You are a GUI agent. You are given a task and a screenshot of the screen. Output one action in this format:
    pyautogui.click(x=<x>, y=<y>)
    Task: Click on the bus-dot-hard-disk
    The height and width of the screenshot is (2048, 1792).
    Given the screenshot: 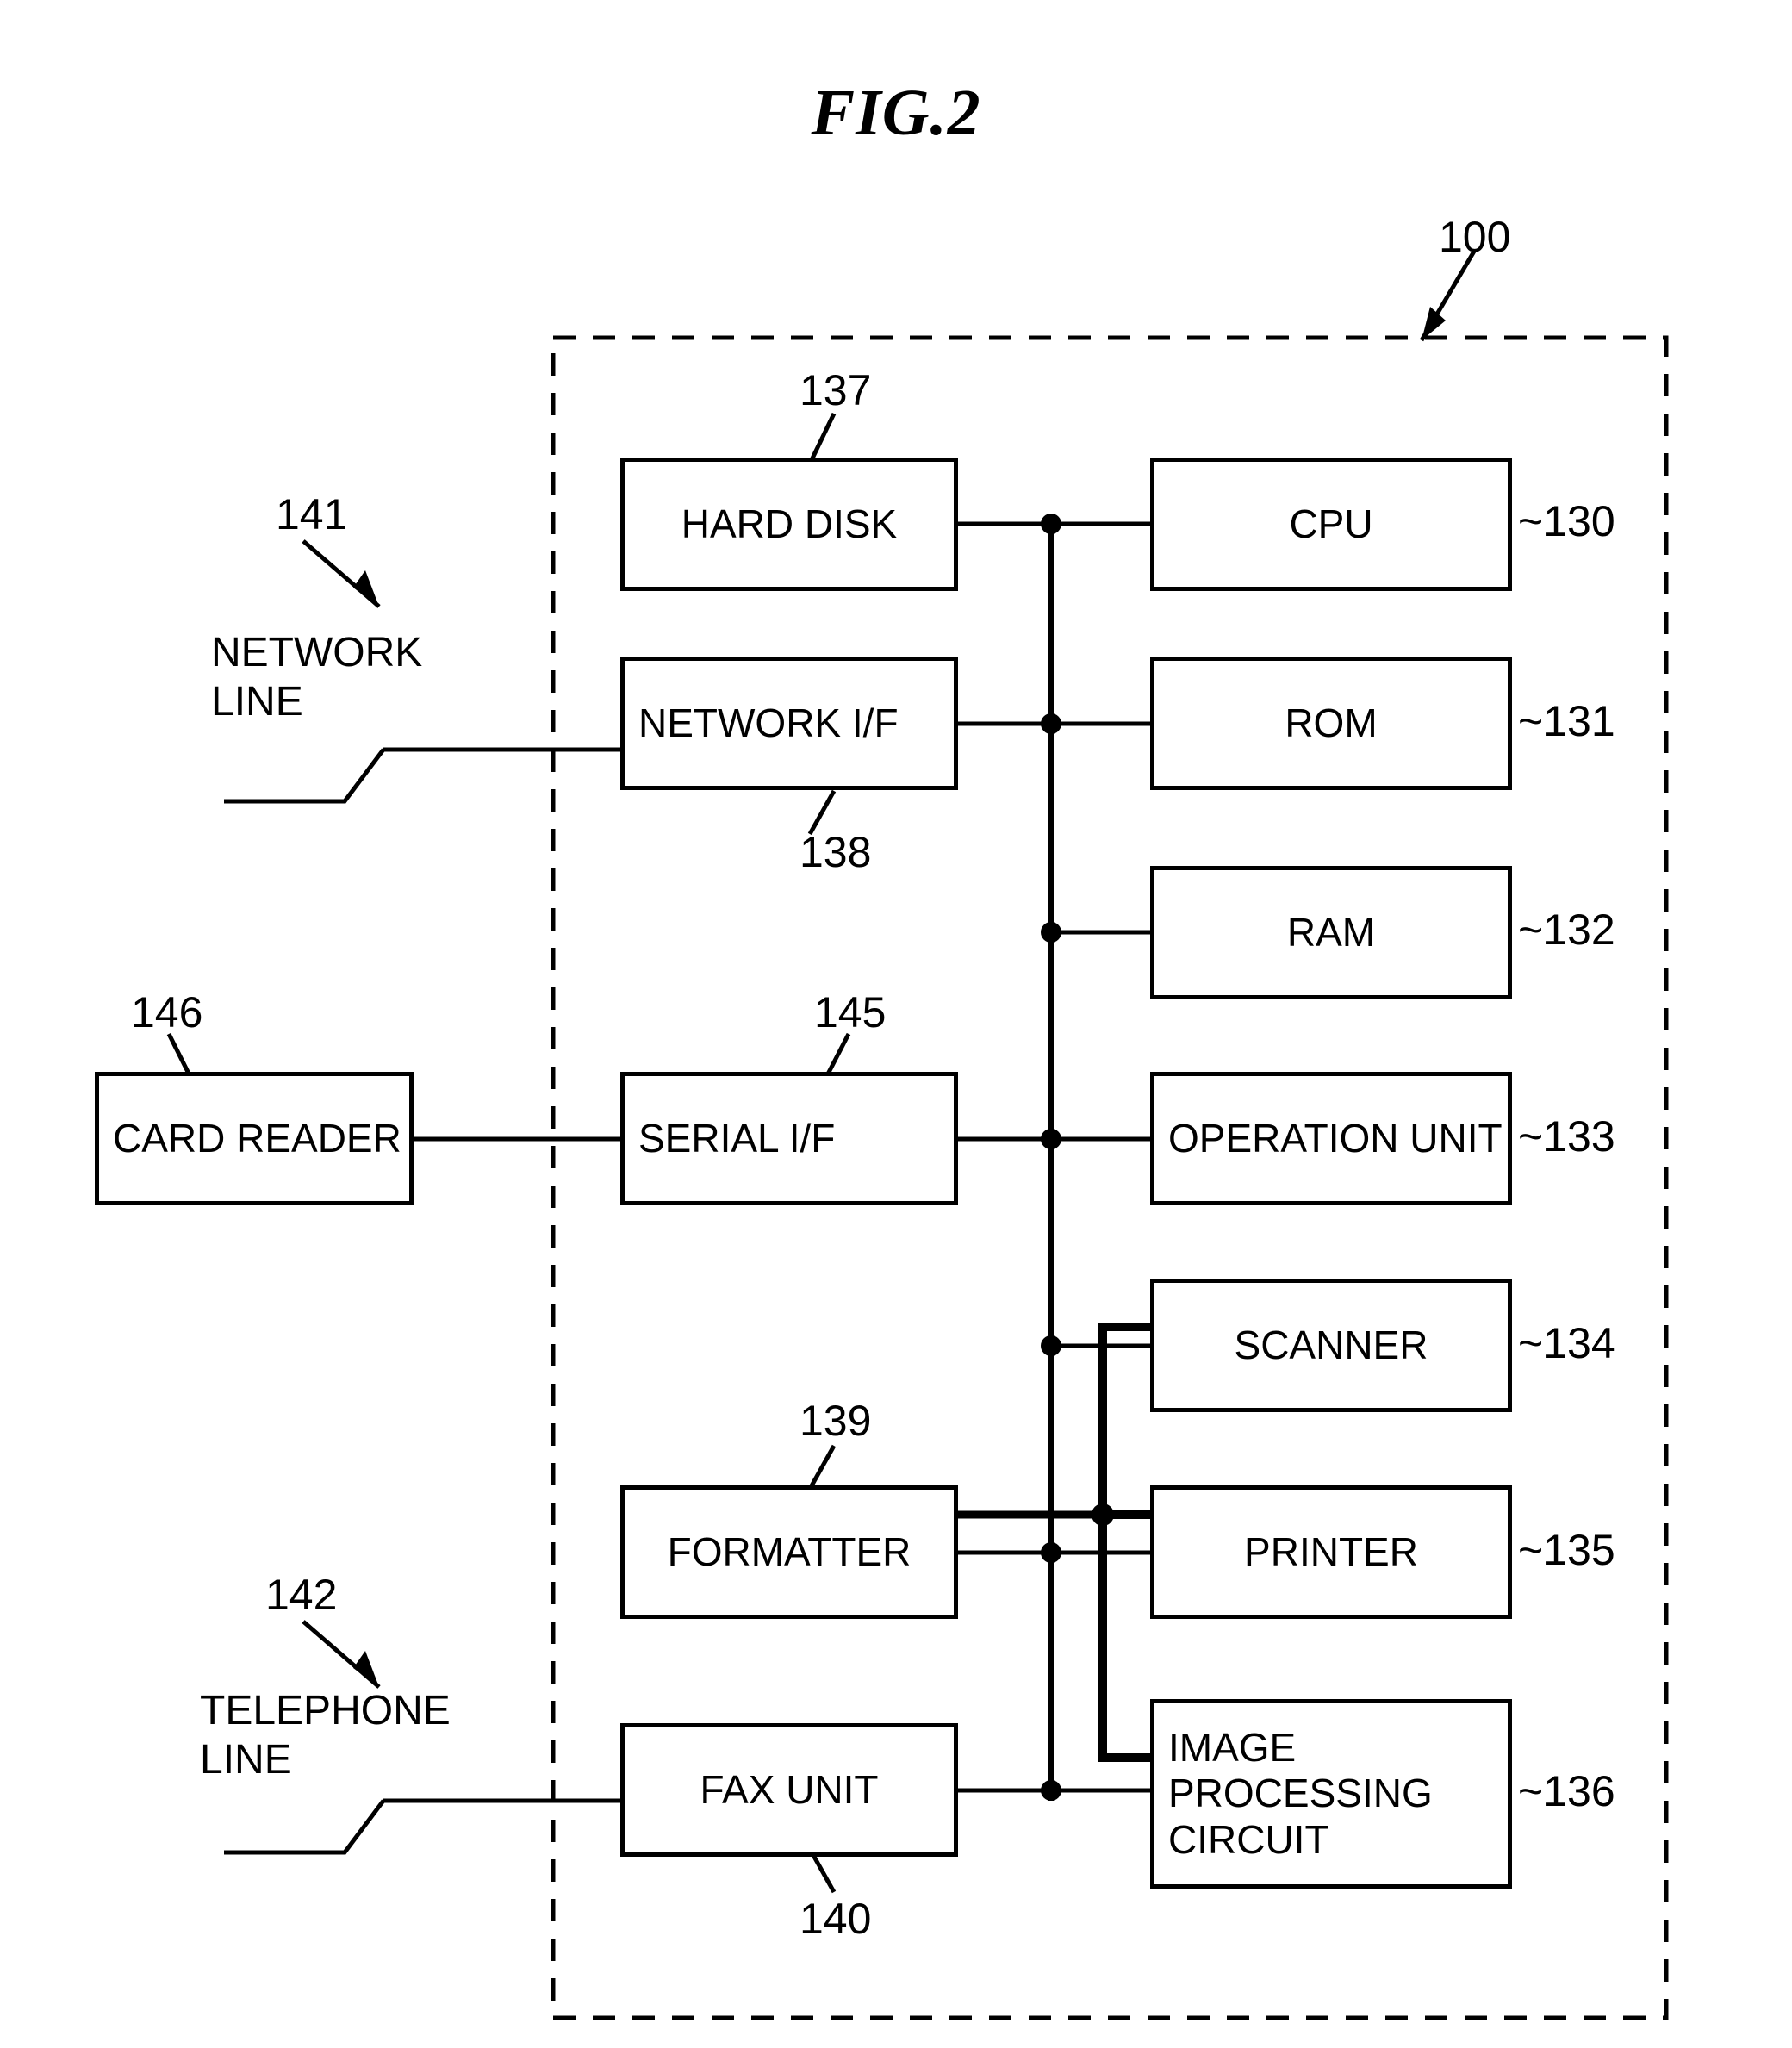 What is the action you would take?
    pyautogui.click(x=1051, y=524)
    